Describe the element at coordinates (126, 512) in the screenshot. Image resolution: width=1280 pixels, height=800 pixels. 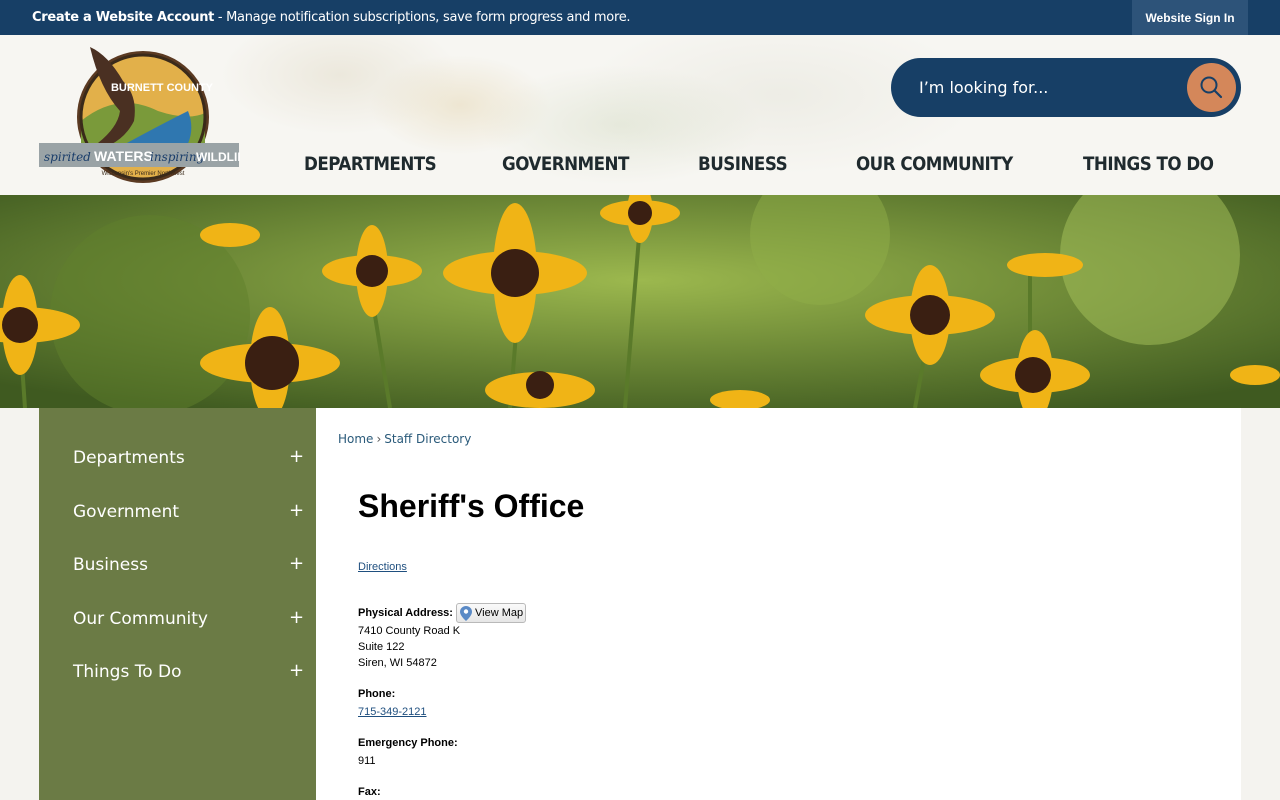
I see `sidebar-item-label: Government` at that location.